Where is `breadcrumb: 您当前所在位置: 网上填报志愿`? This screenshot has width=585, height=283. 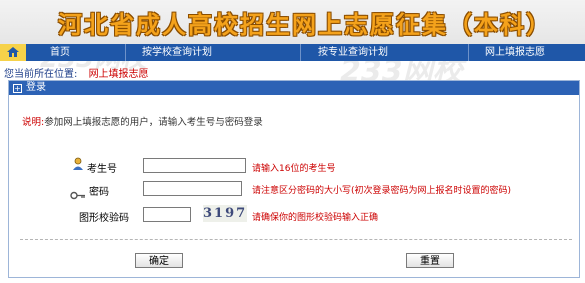 breadcrumb: 您当前所在位置: 网上填报志愿 is located at coordinates (76, 72).